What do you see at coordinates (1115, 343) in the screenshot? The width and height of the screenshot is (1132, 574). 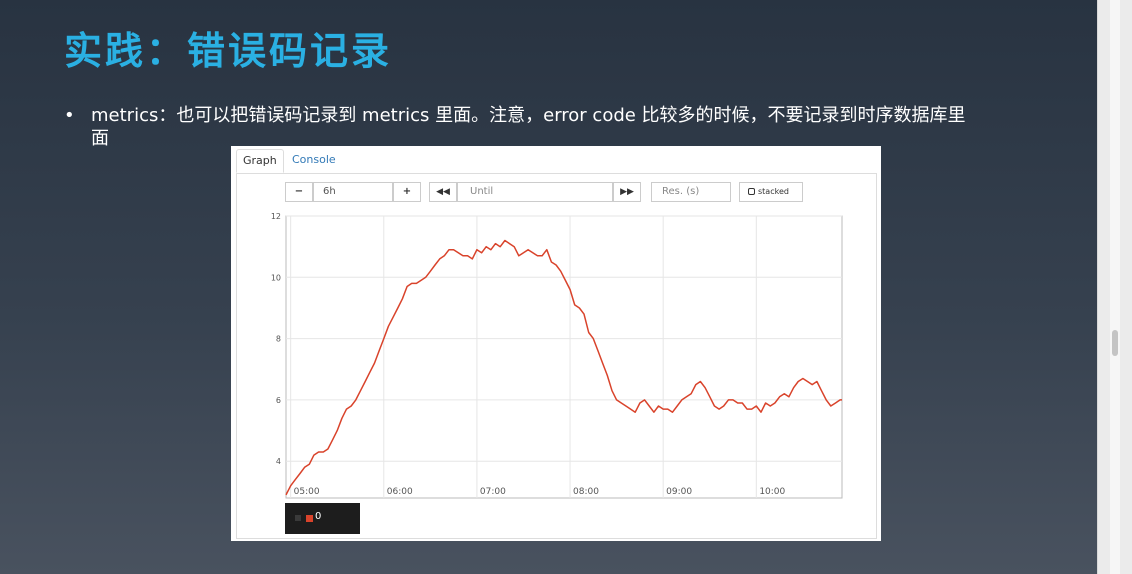 I see `scroll-thumb` at bounding box center [1115, 343].